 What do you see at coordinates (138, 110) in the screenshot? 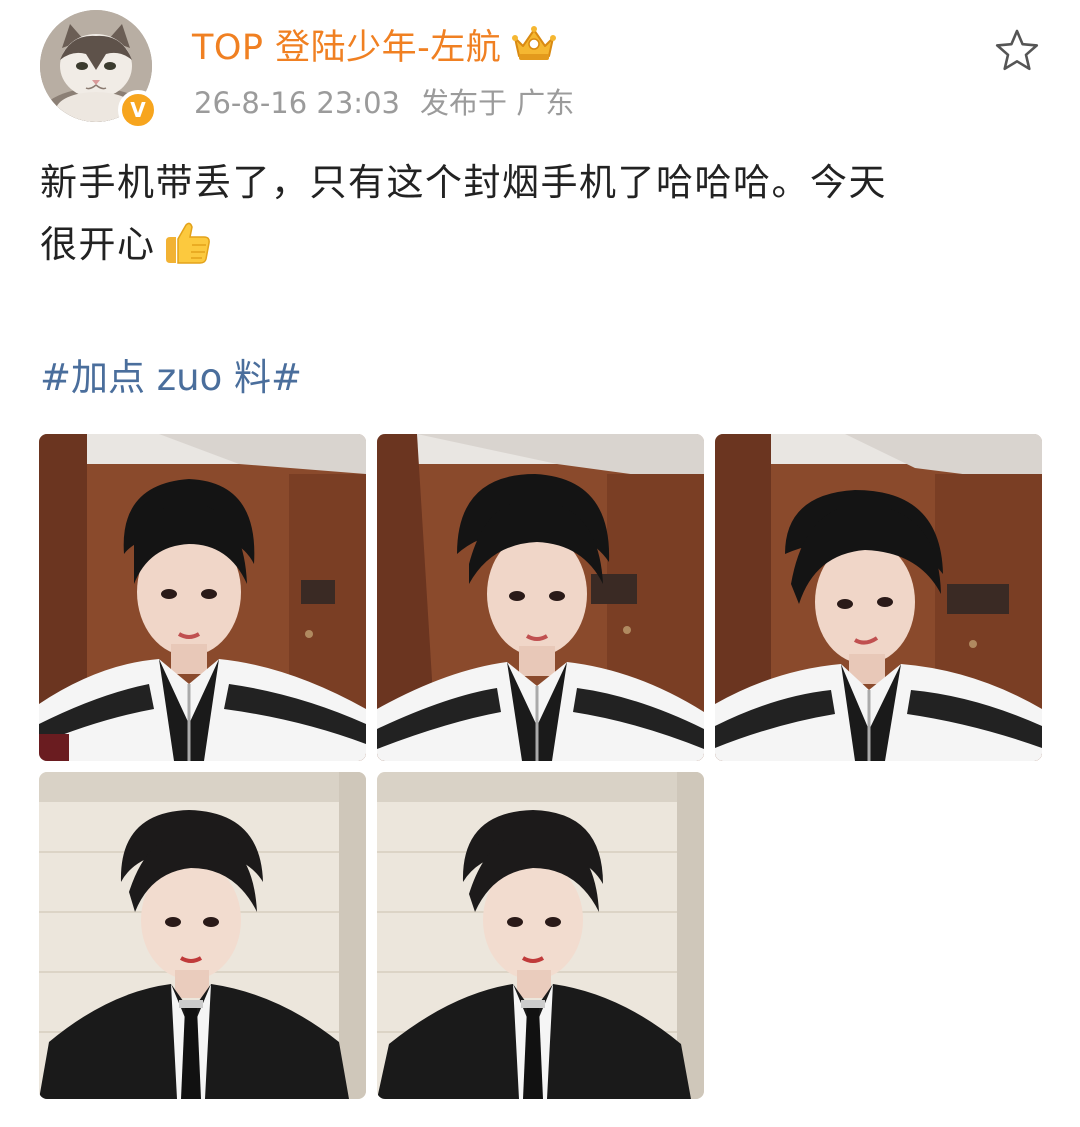
I see `verified-badge-icon: V` at bounding box center [138, 110].